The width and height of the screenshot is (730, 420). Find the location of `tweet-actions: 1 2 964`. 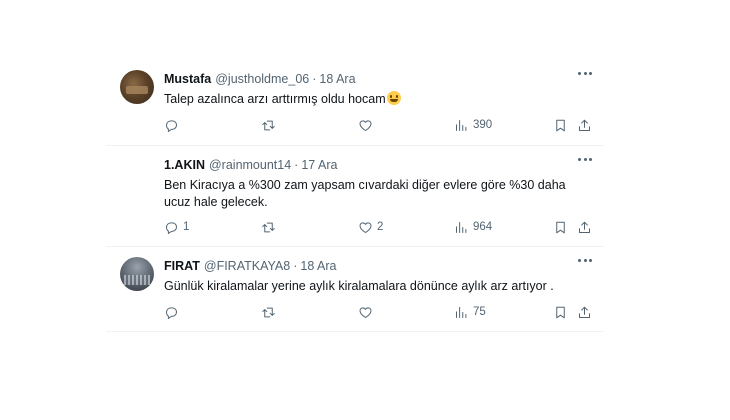

tweet-actions: 1 2 964 is located at coordinates (378, 227).